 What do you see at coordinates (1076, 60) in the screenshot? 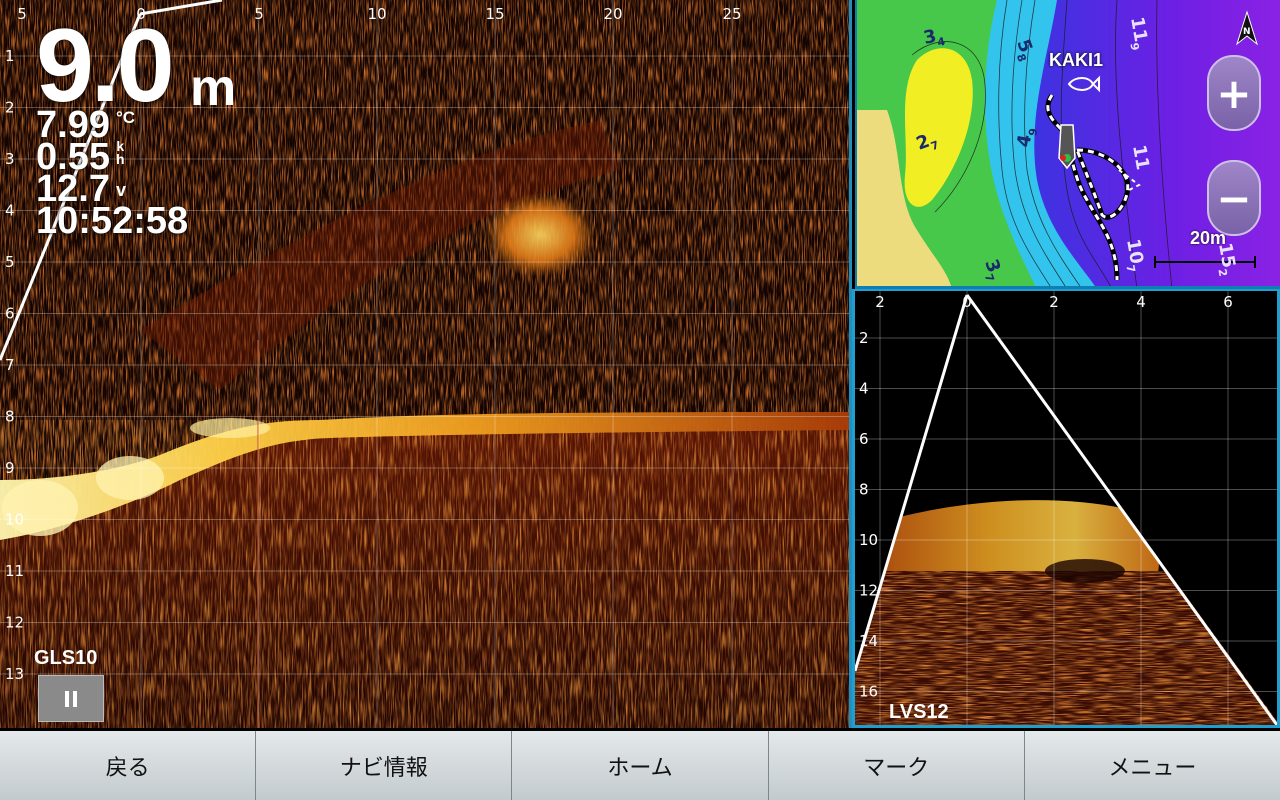
I see `waypoint-label: KAKI1` at bounding box center [1076, 60].